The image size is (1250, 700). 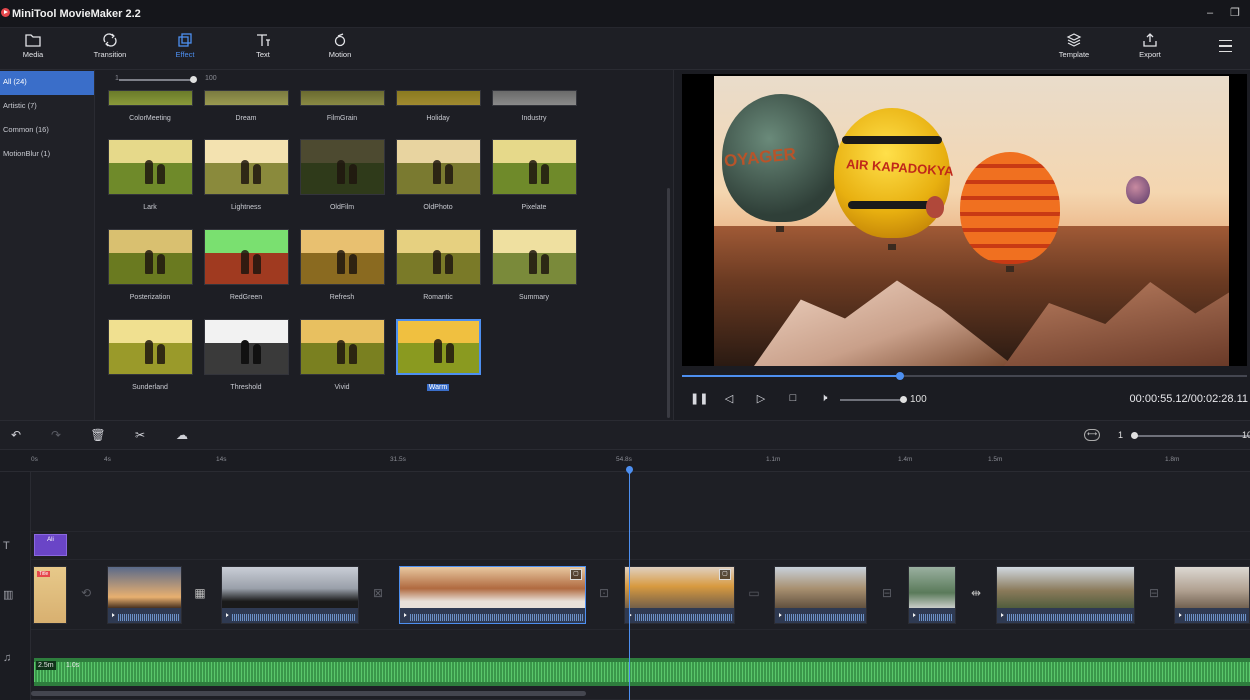 I want to click on music-clip: 2.5m 1.0s, so click(x=642, y=672).